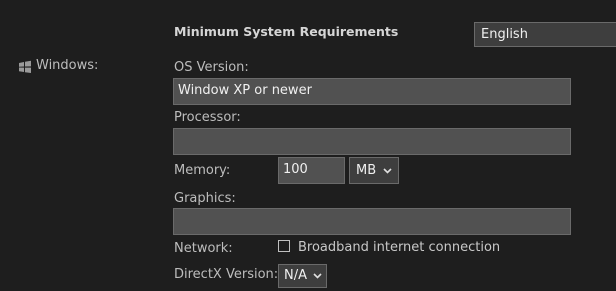 Image resolution: width=616 pixels, height=291 pixels. Describe the element at coordinates (226, 274) in the screenshot. I see `directx-label: DirectX Version:` at that location.